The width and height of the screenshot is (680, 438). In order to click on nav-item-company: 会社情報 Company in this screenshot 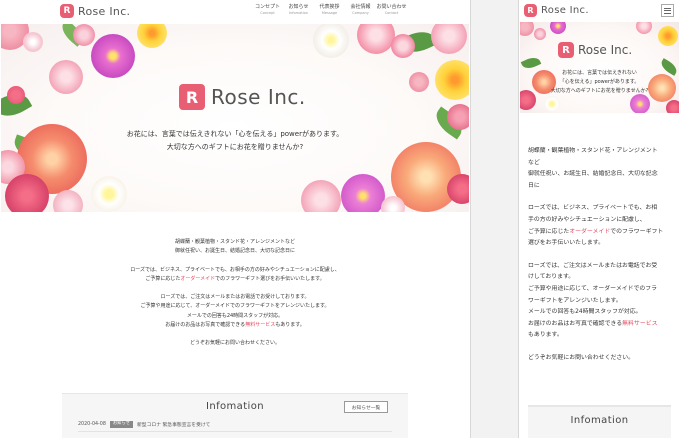, I will do `click(360, 9)`.